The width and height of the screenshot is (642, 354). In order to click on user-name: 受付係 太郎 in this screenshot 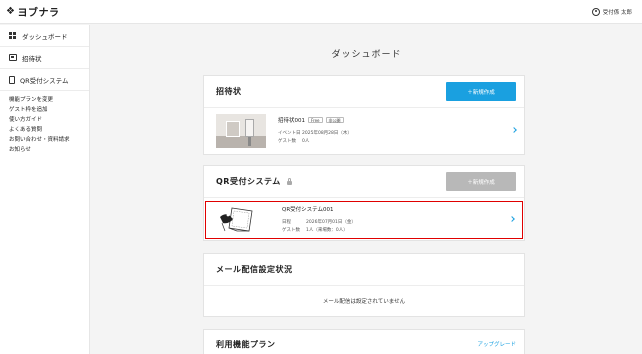, I will do `click(617, 12)`.